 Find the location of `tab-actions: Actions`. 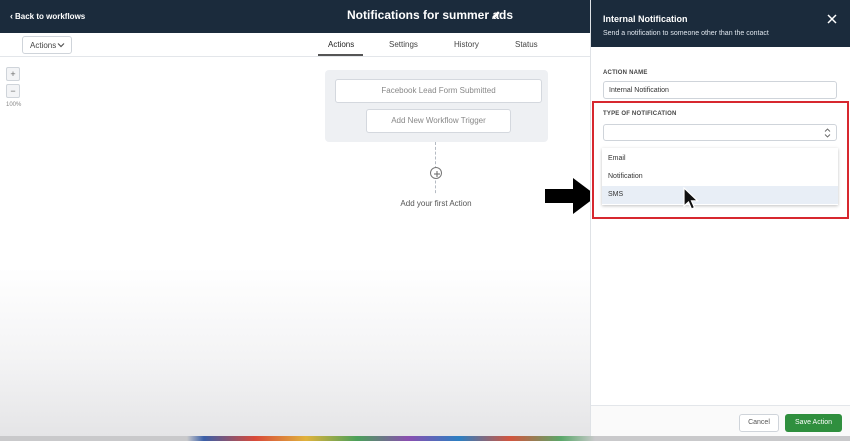

tab-actions: Actions is located at coordinates (341, 44).